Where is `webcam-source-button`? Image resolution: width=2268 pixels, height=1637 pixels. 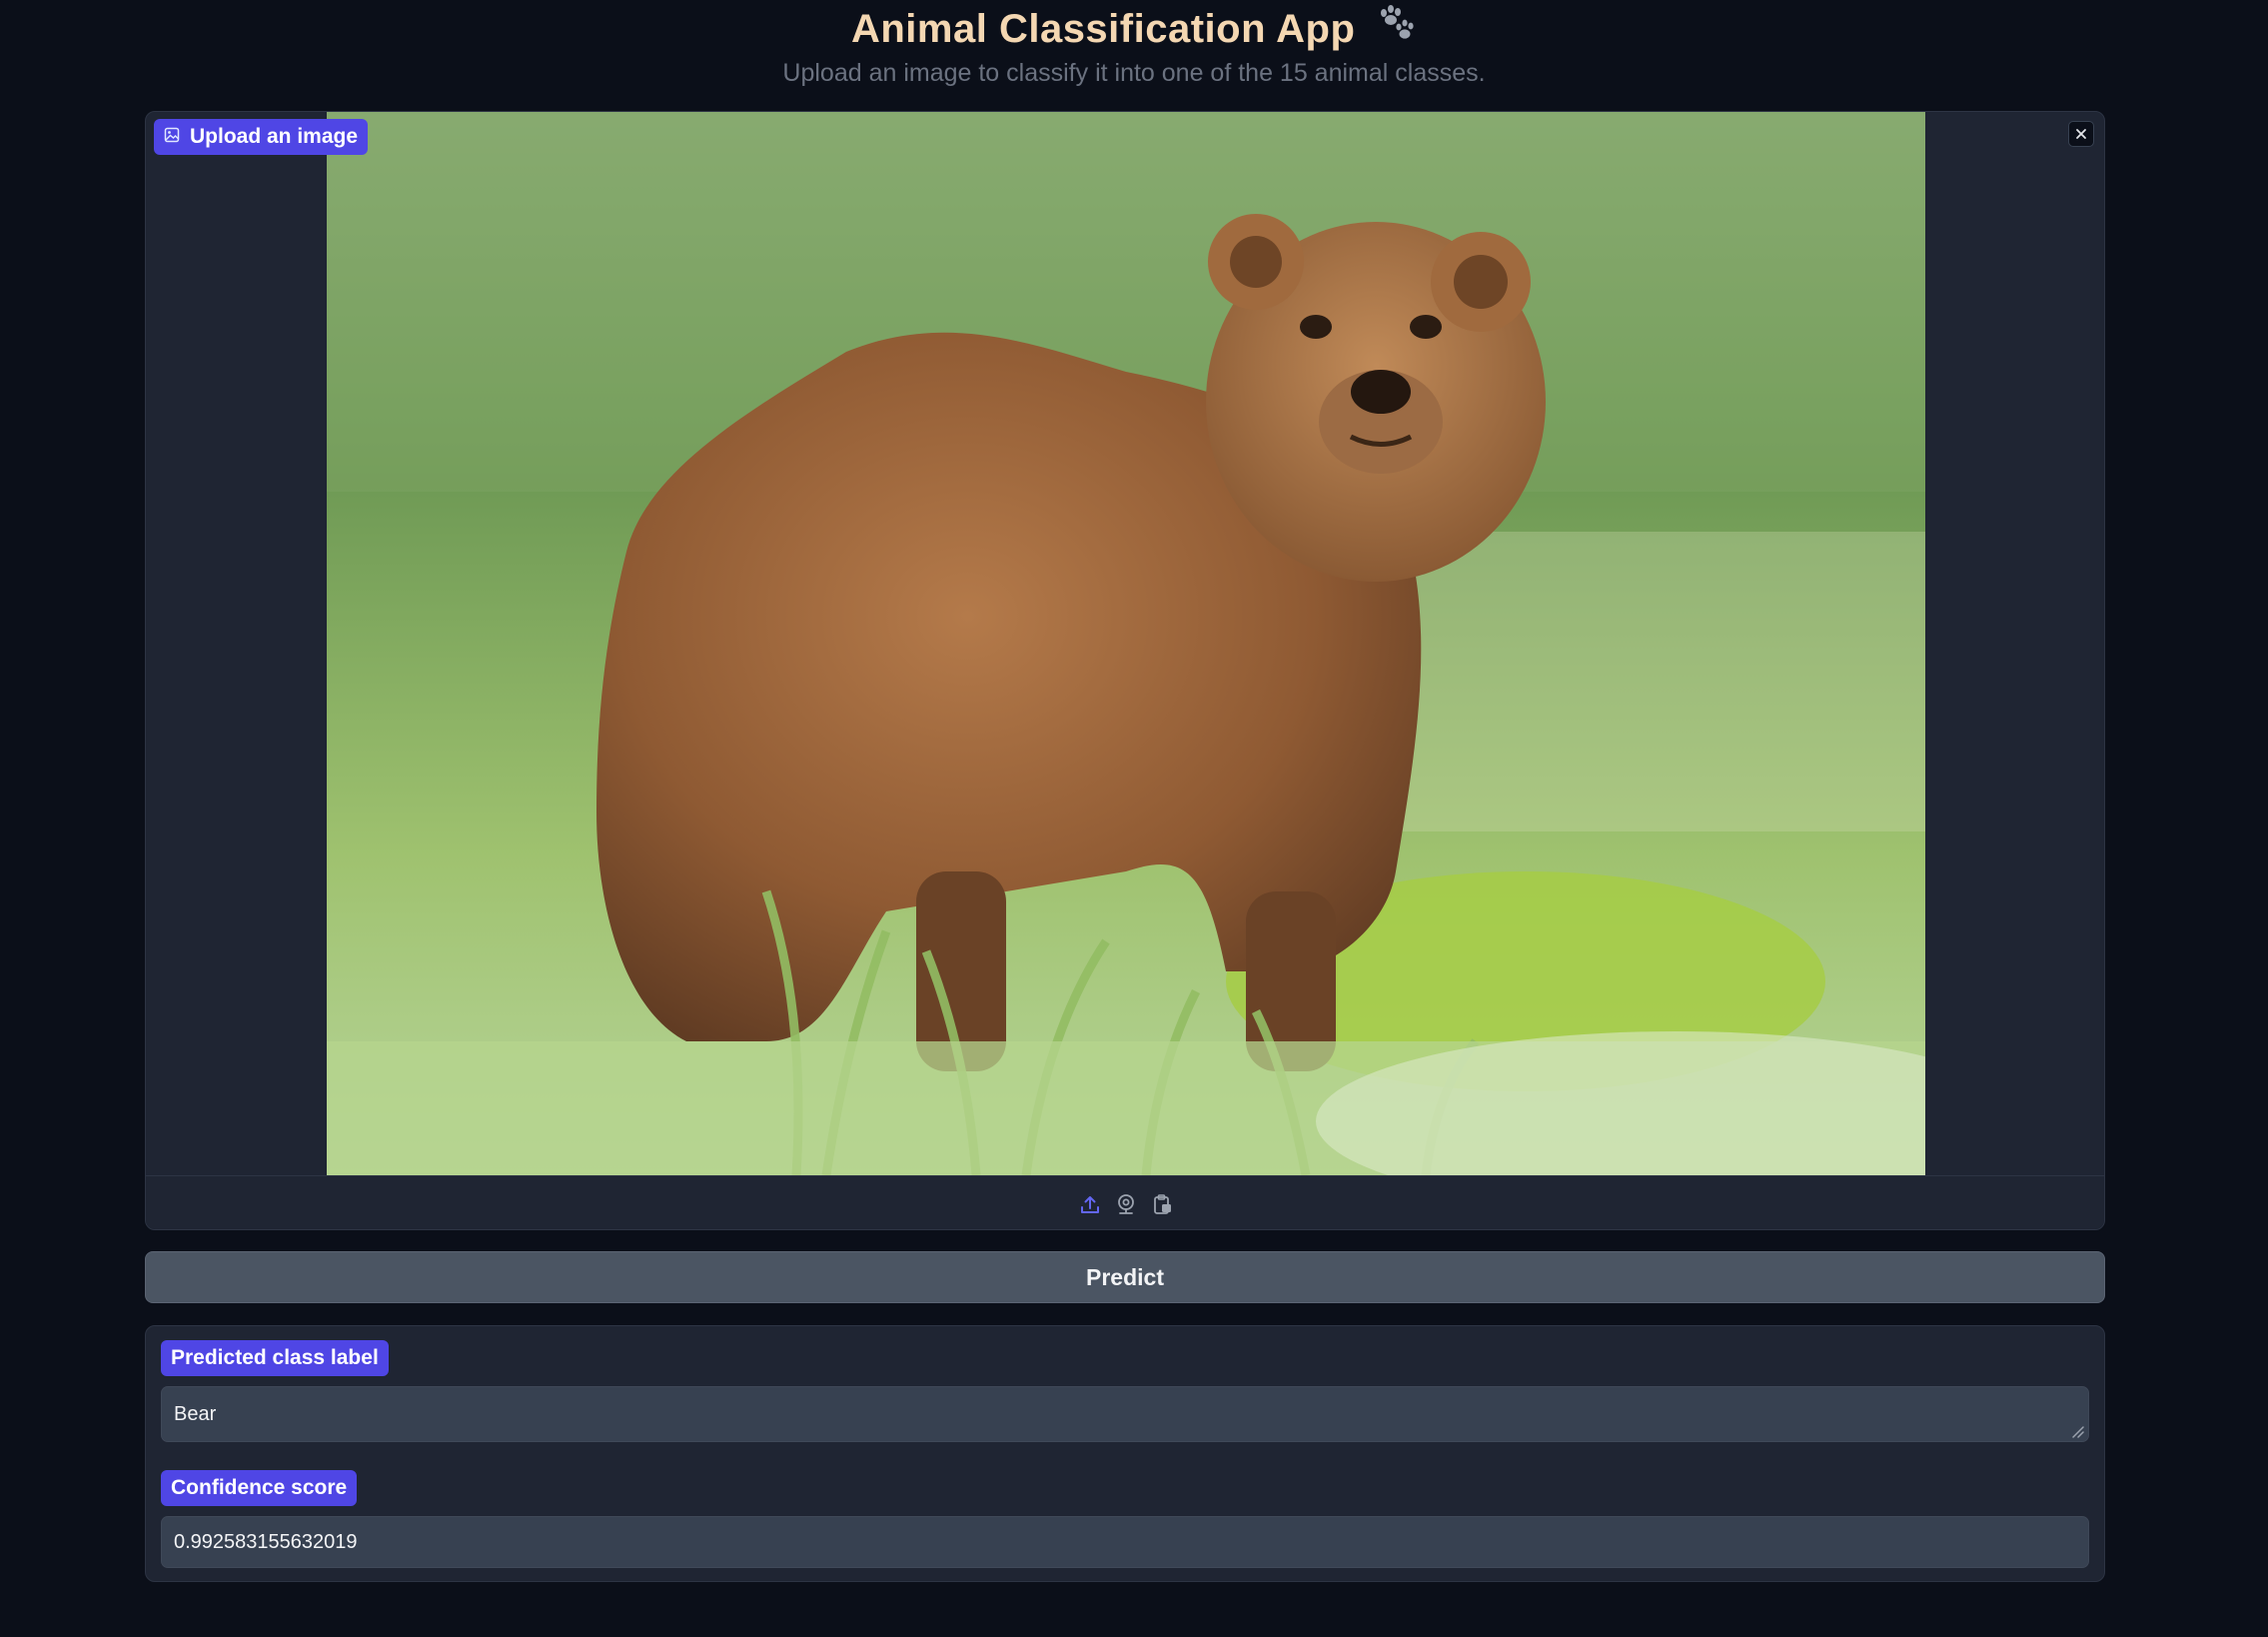 webcam-source-button is located at coordinates (1126, 1204).